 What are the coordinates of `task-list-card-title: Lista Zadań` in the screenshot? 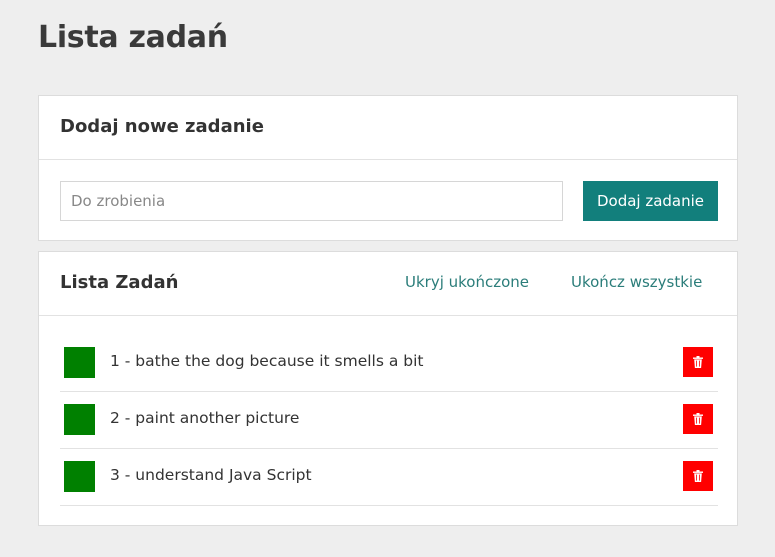 It's located at (119, 282).